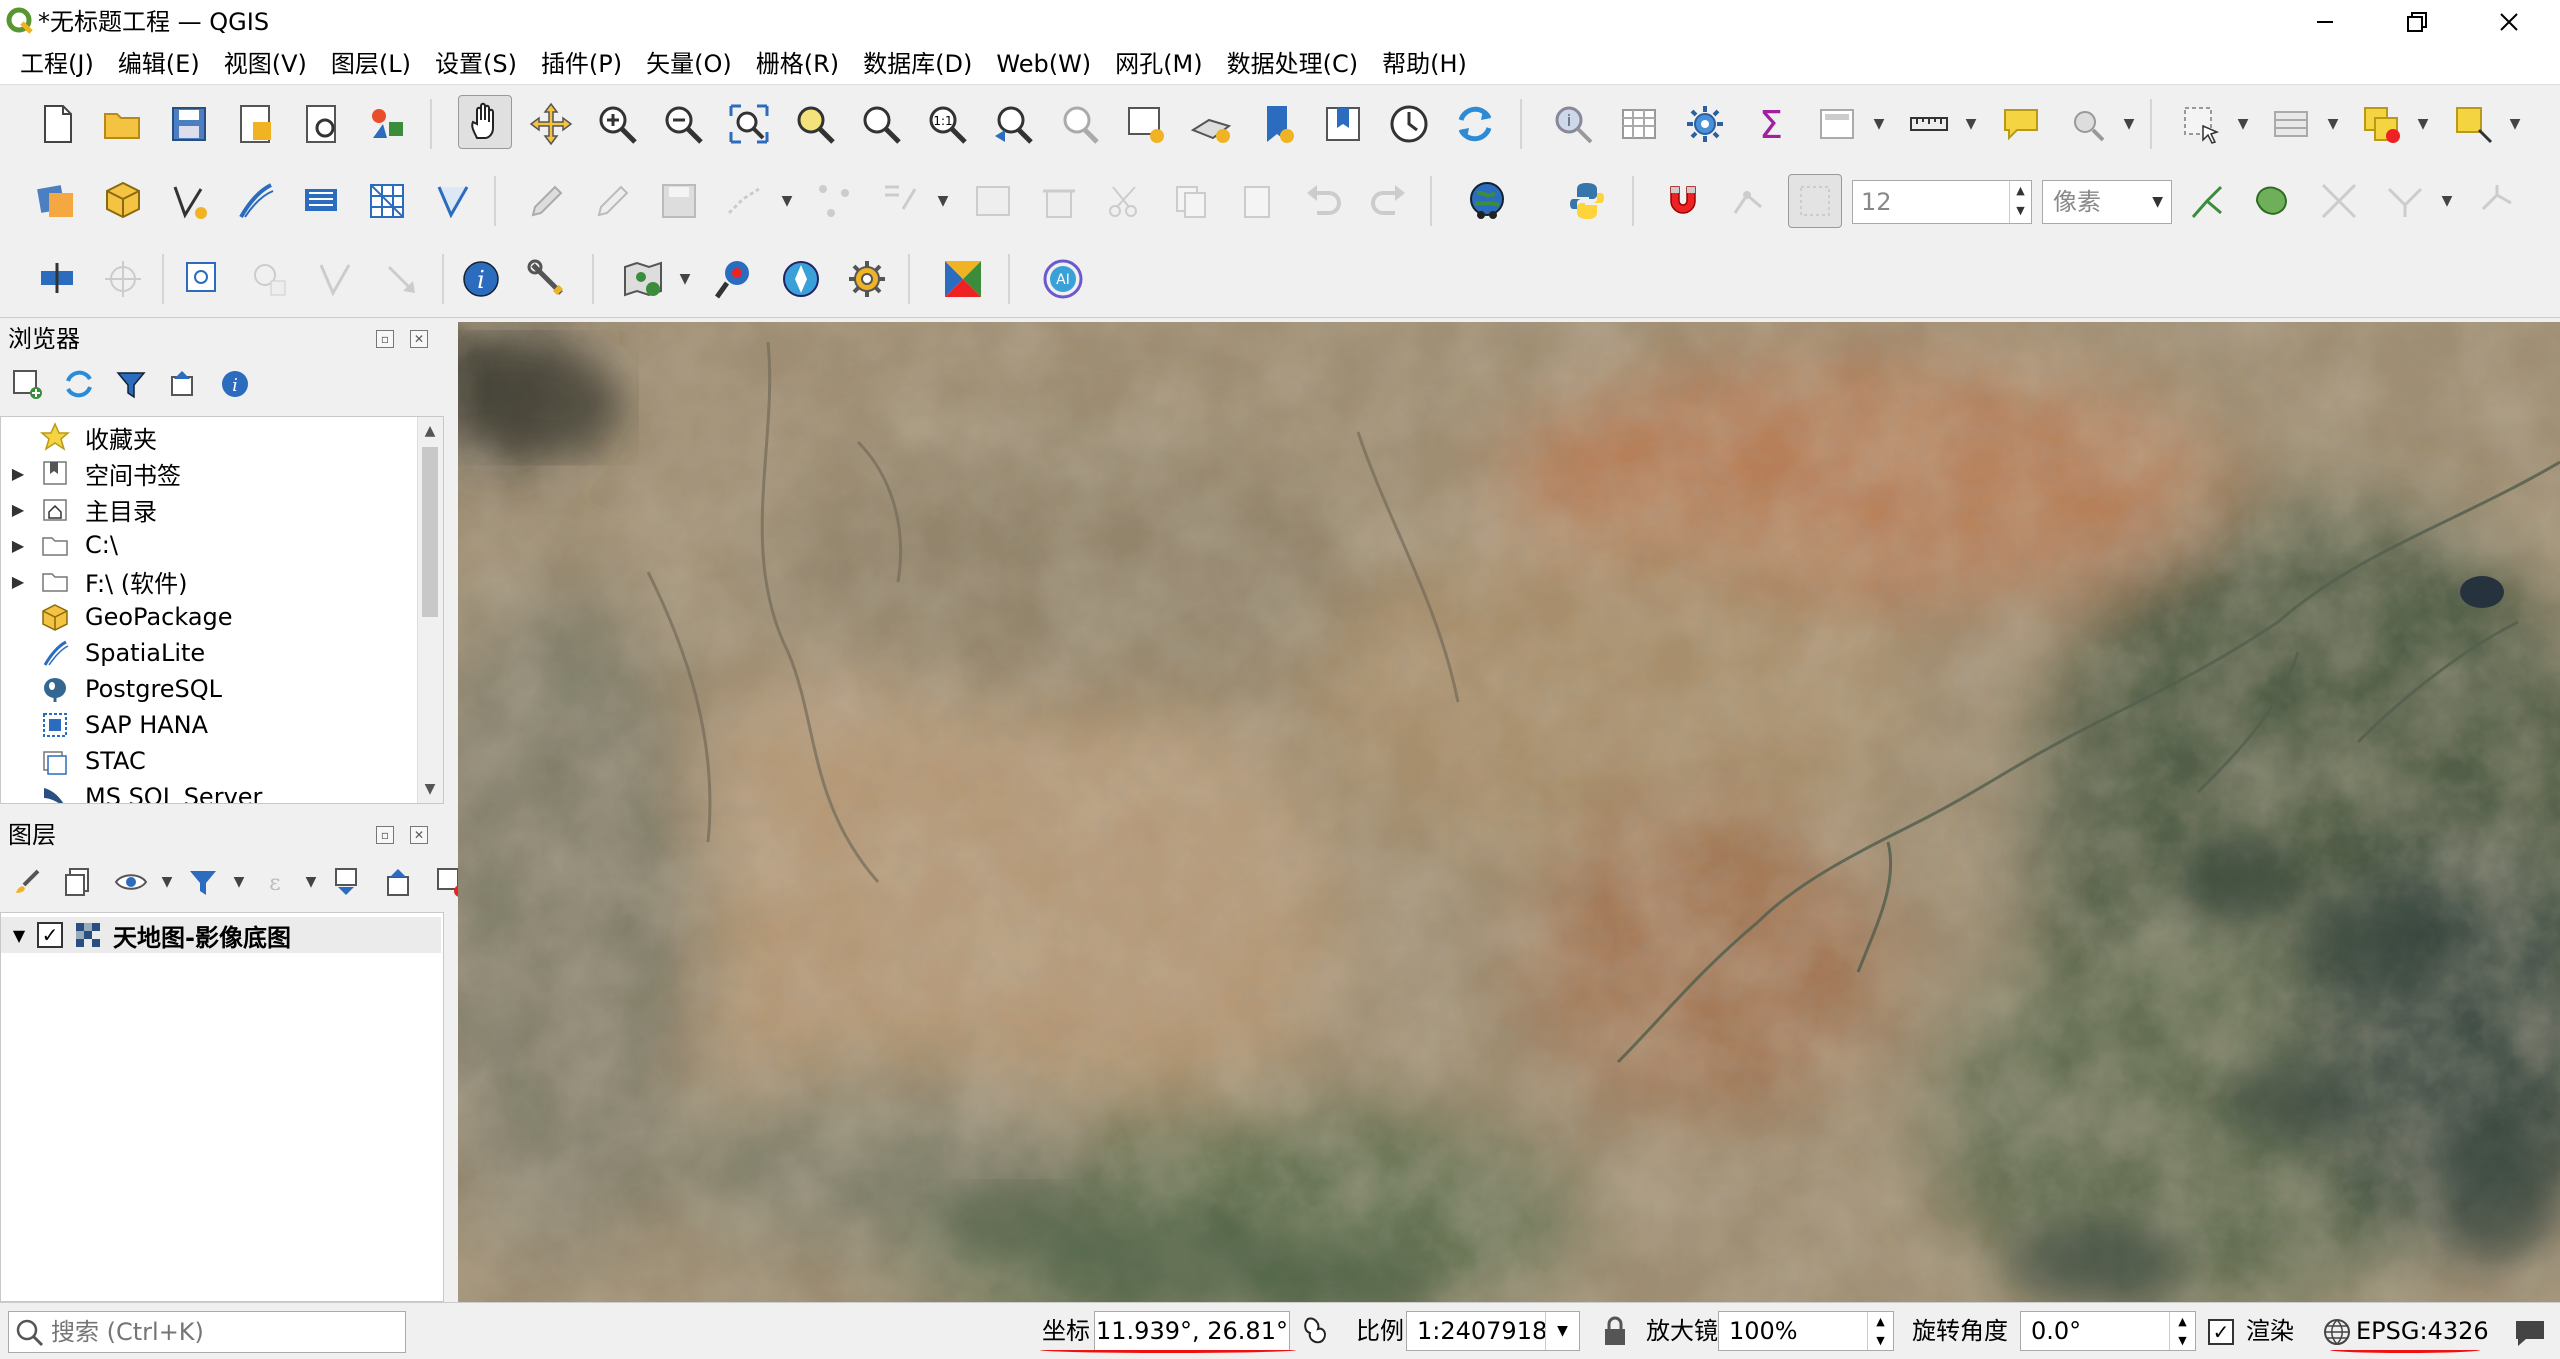 The image size is (2560, 1359). Describe the element at coordinates (1192, 1331) in the screenshot. I see `coordinate-field: 11.939°, 26.81°` at that location.